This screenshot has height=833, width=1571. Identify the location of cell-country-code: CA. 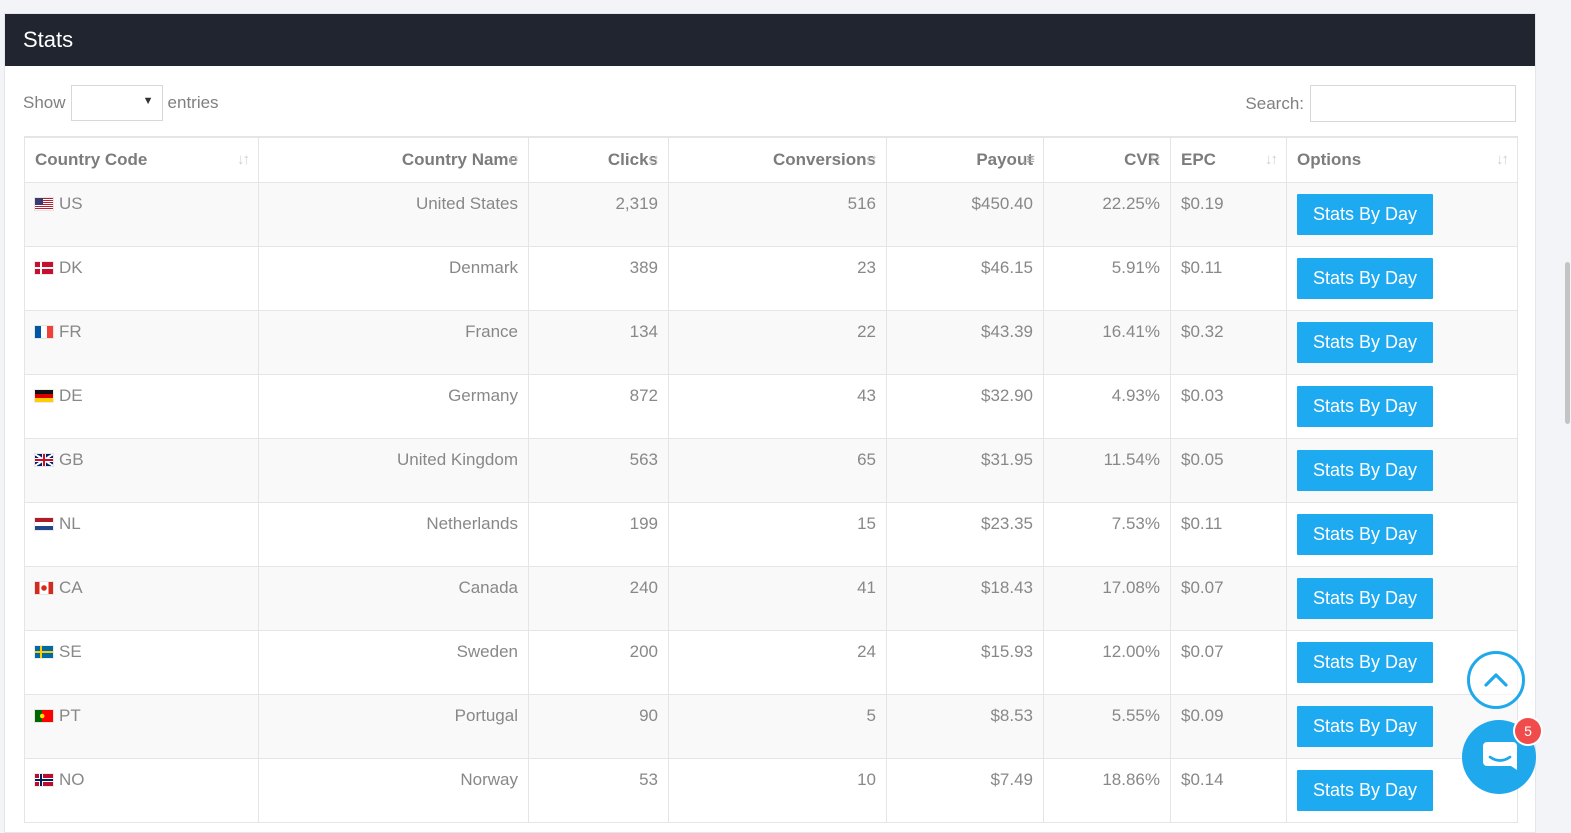
(141, 598).